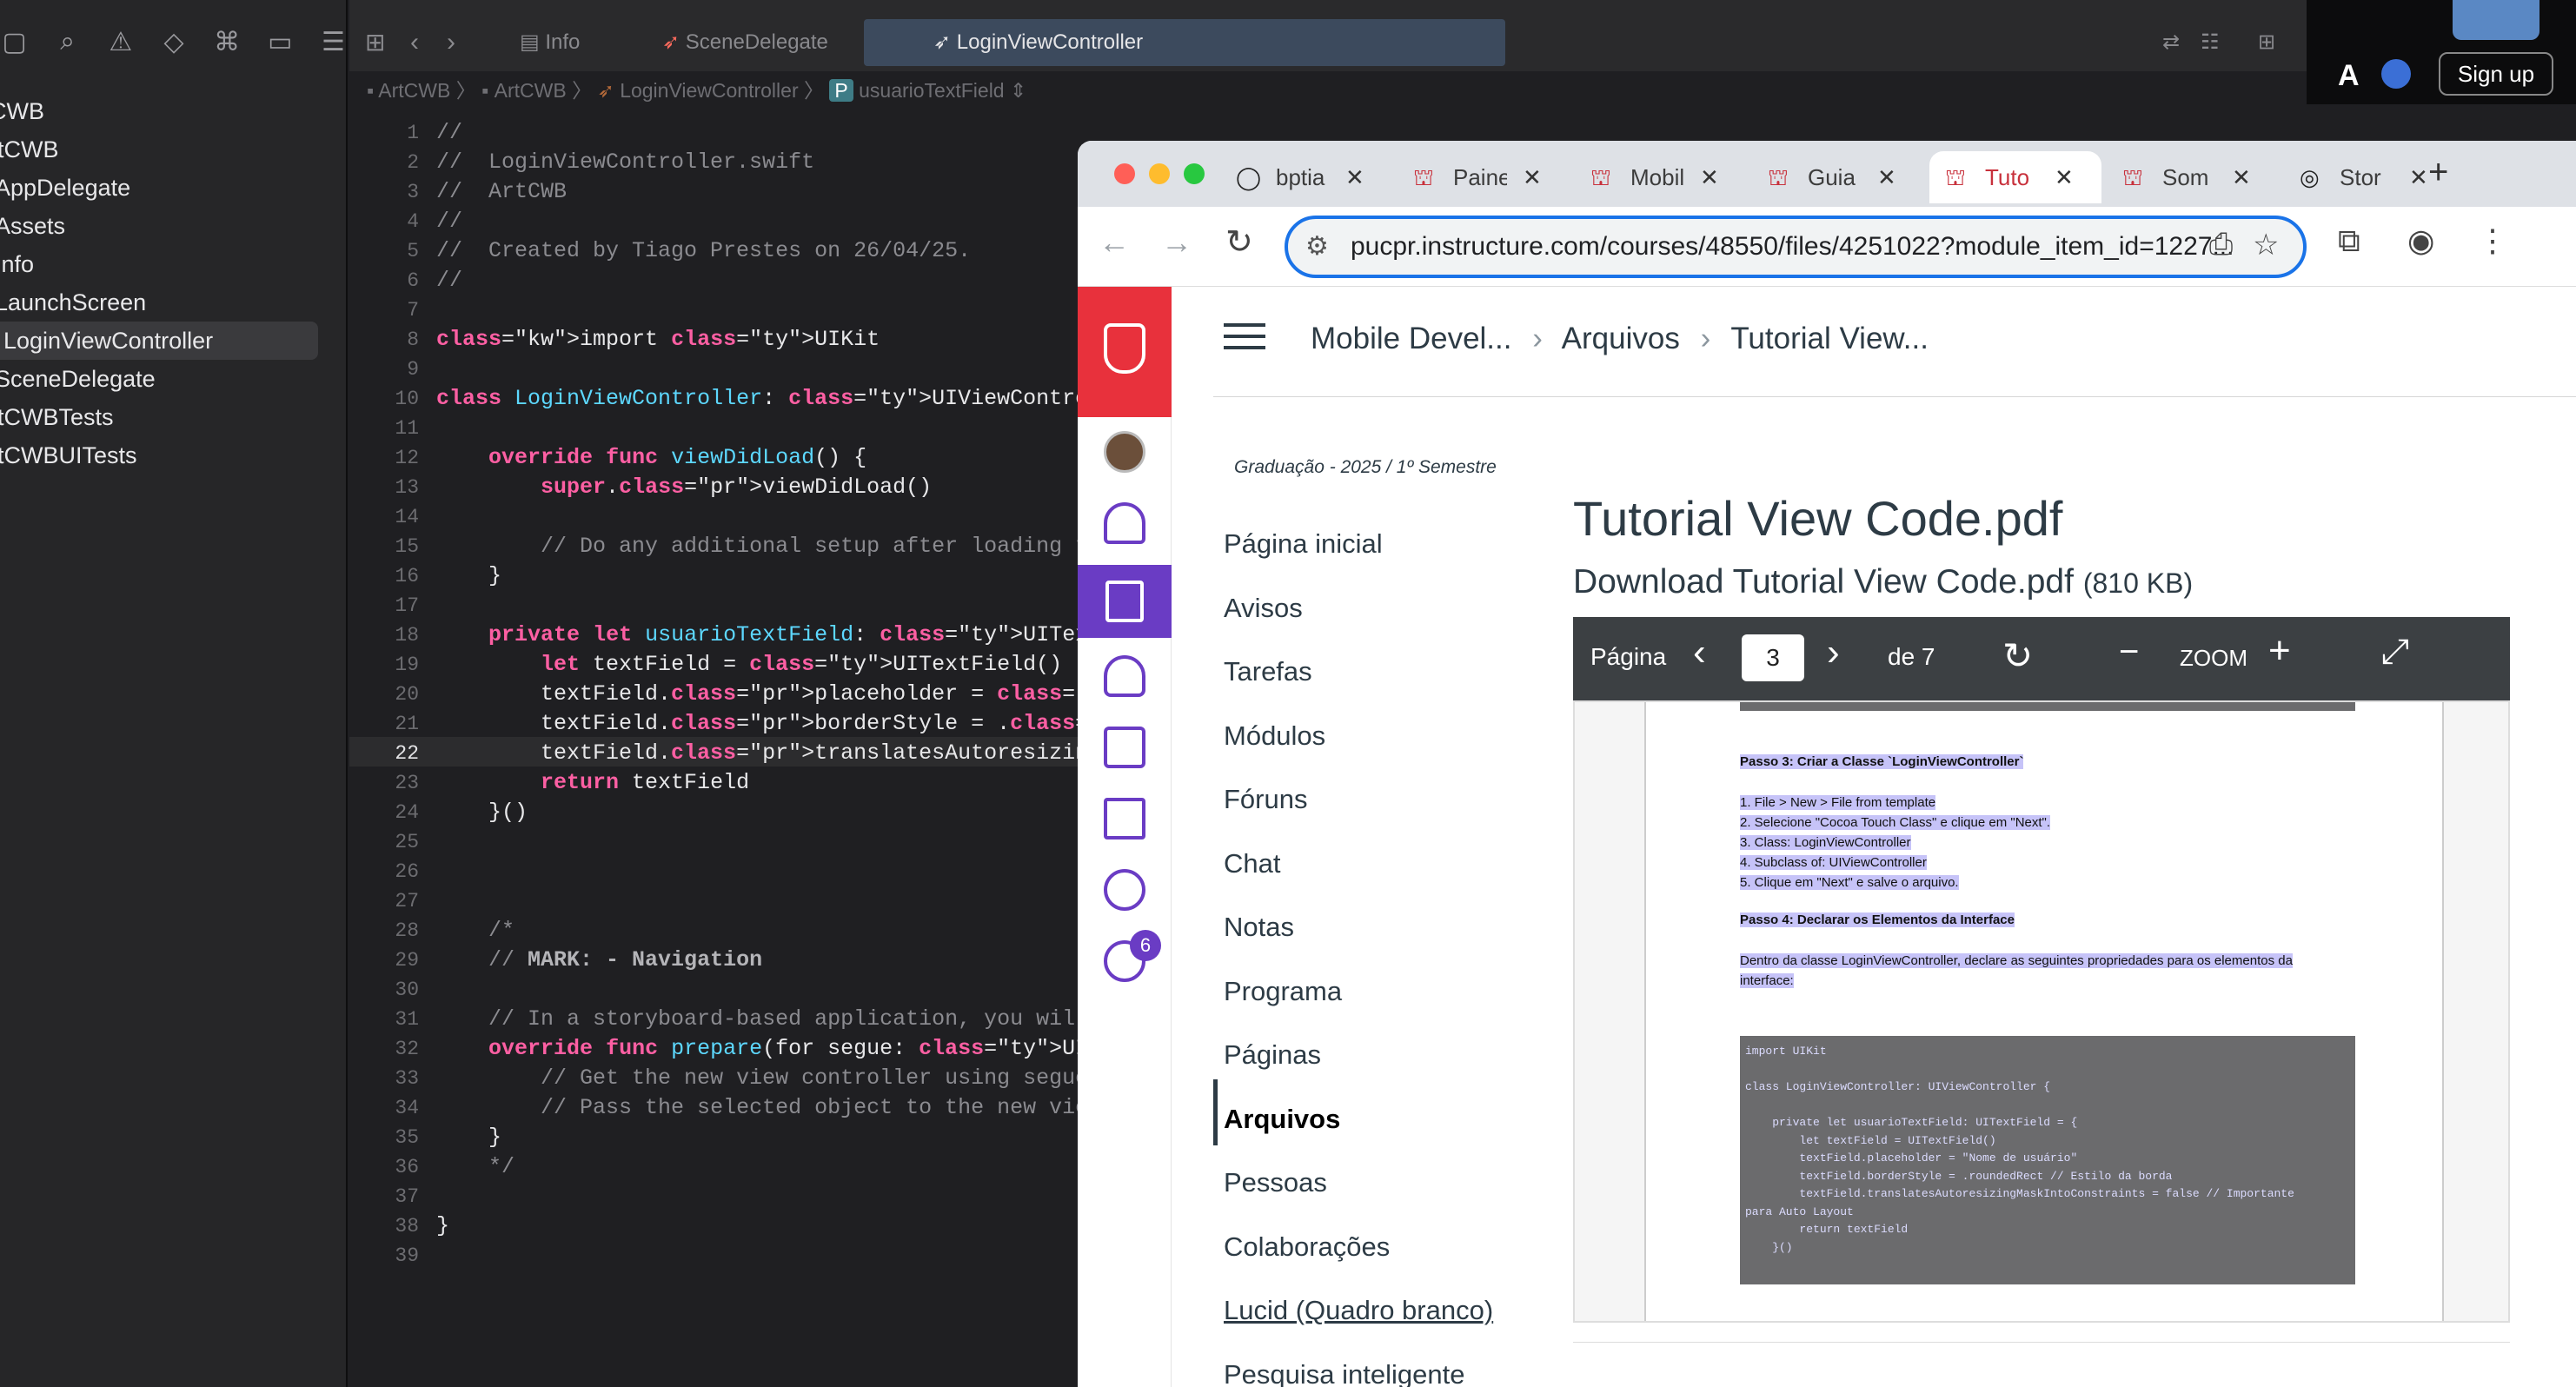  What do you see at coordinates (78, 379) in the screenshot?
I see `tree-item: SceneDelegate` at bounding box center [78, 379].